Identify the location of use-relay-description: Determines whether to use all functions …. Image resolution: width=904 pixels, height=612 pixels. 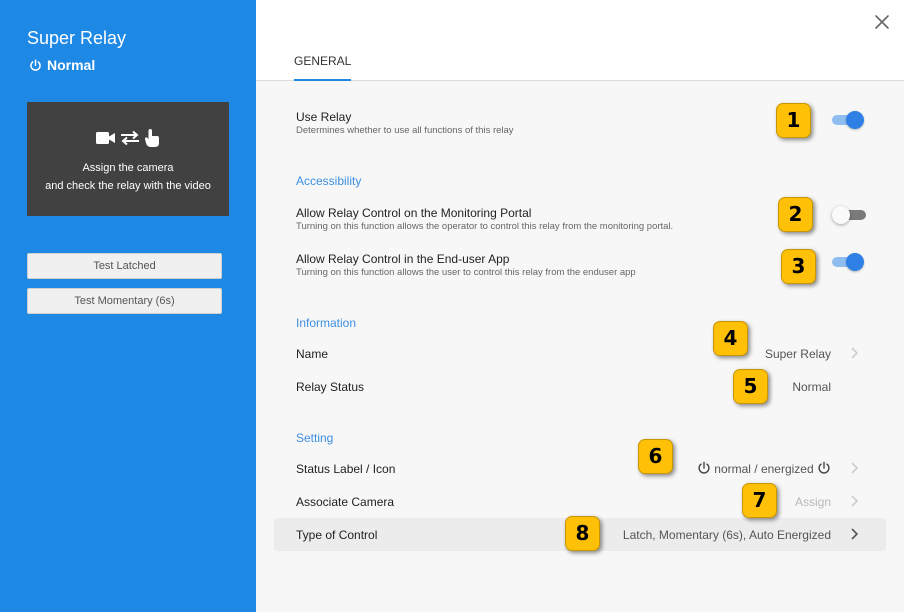
(405, 130).